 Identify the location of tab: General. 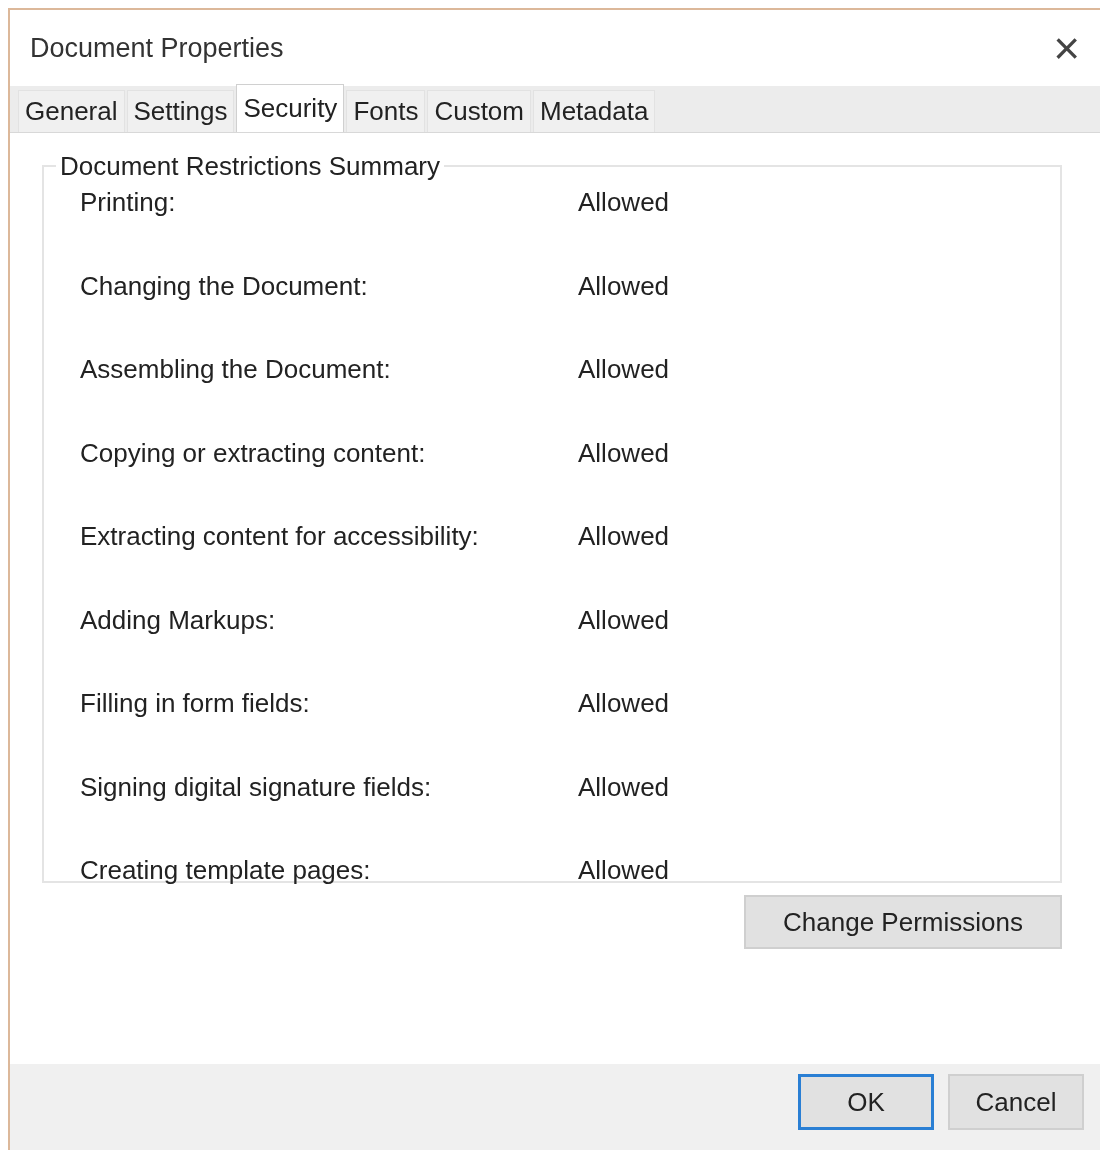
(71, 111).